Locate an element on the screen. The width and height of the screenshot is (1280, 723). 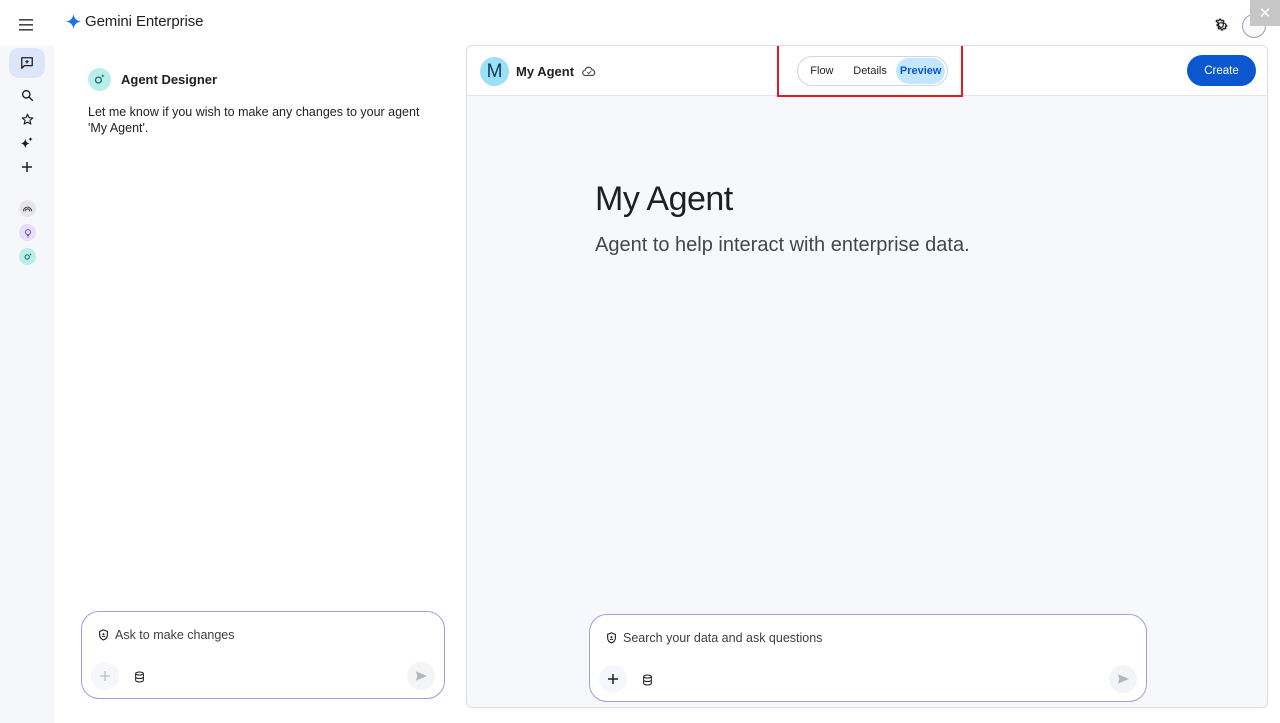
rail-new-chat is located at coordinates (27, 63).